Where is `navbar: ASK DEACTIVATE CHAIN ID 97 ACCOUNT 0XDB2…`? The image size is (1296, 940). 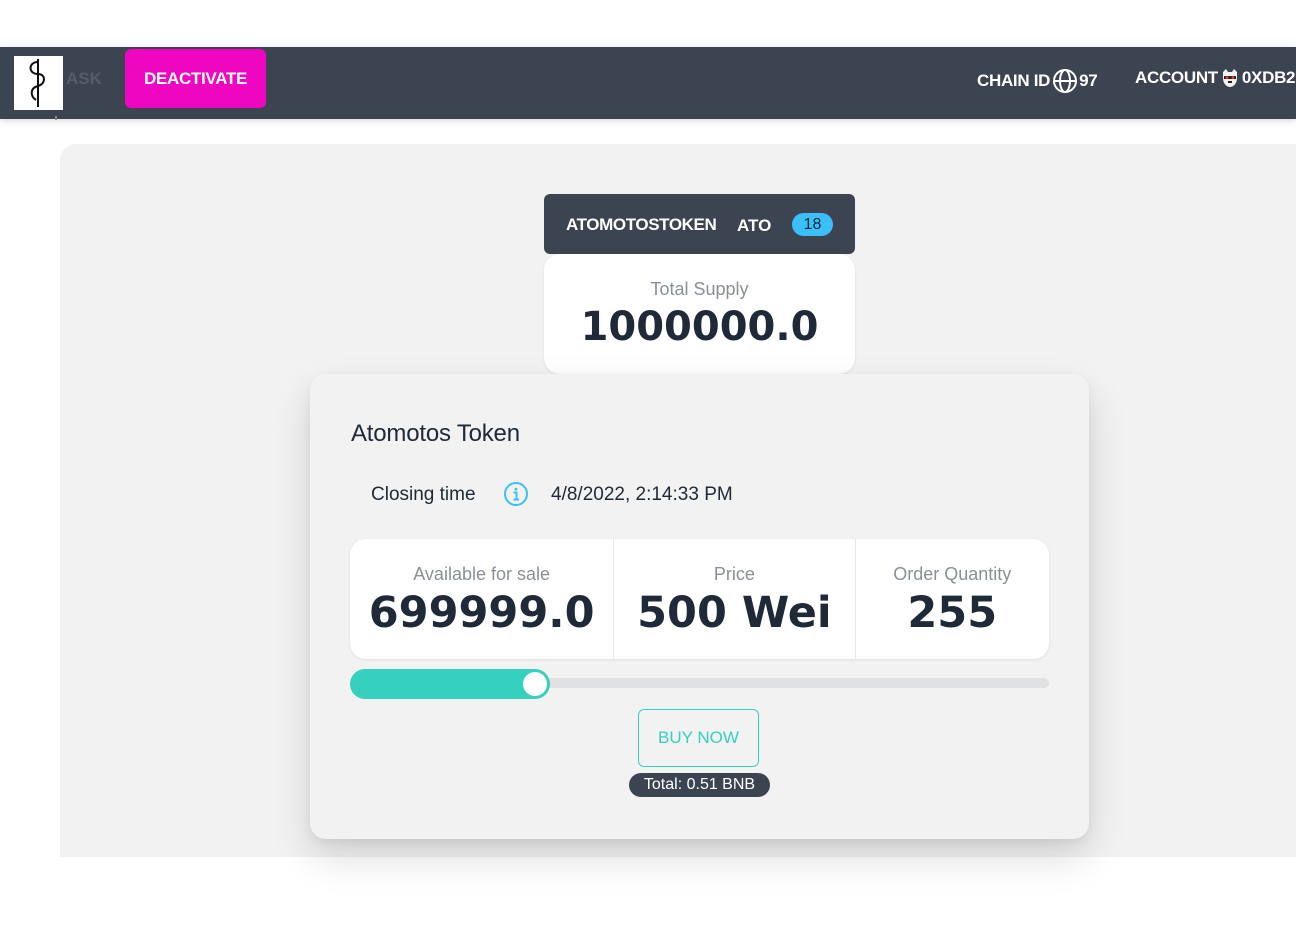 navbar: ASK DEACTIVATE CHAIN ID 97 ACCOUNT 0XDB2… is located at coordinates (648, 83).